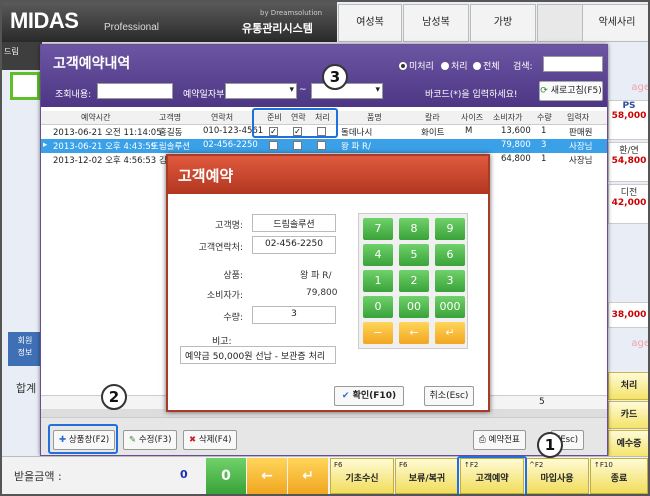  I want to click on key-2: 2, so click(414, 281).